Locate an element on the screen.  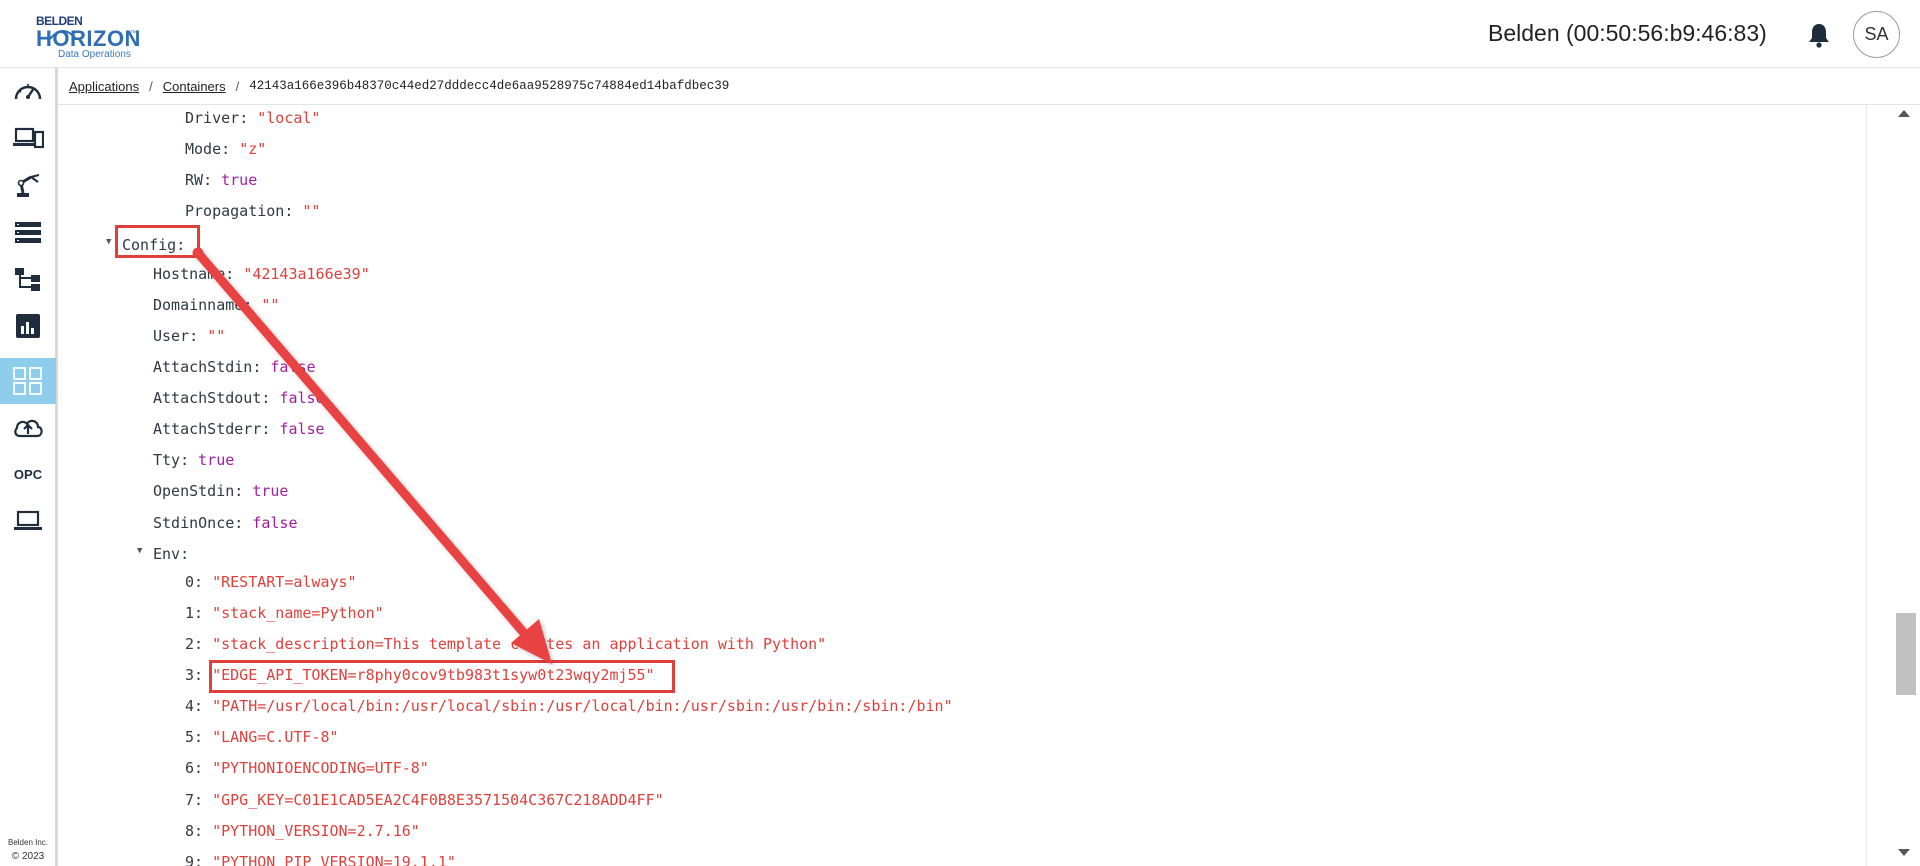
applications-grid-icon is located at coordinates (27, 381).